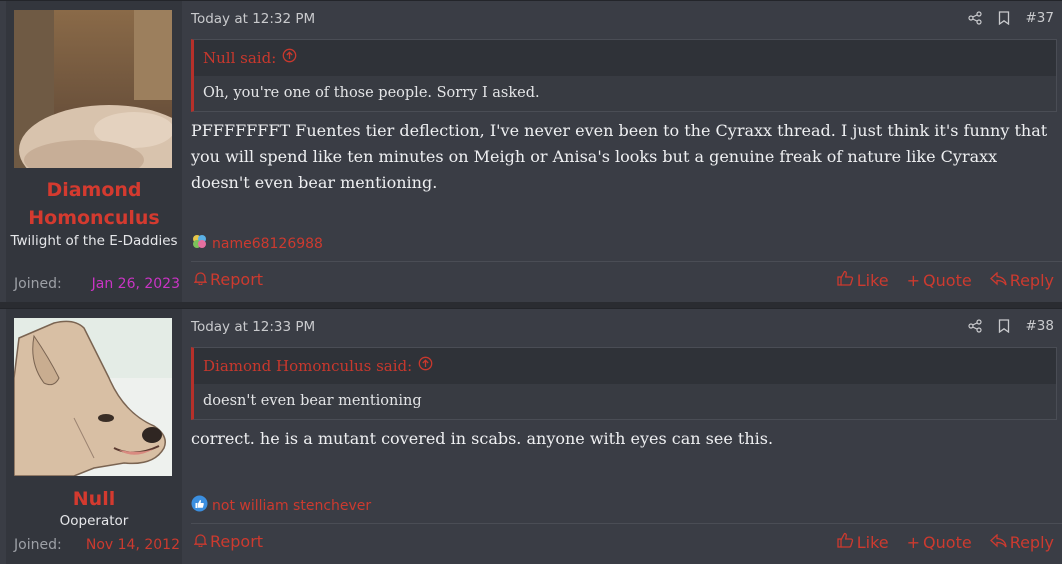 This screenshot has width=1062, height=564. I want to click on user-panel: Null Ooperator Joined: Nov 14, 2012, so click(94, 436).